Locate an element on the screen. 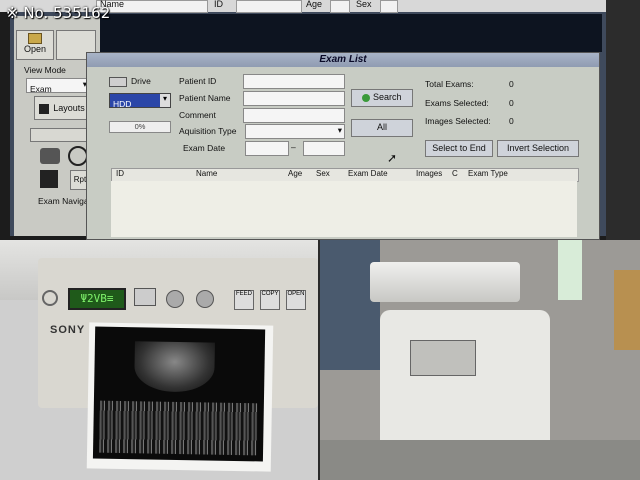 The image size is (640, 480). ultrasound-keyboard is located at coordinates (445, 282).